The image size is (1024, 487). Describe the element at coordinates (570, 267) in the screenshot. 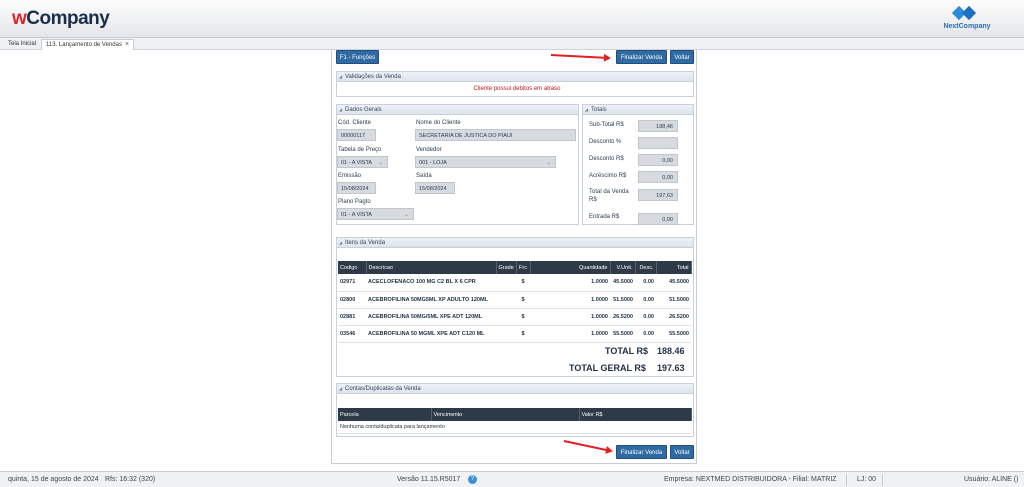

I see `col-quantity: Quantidade` at that location.